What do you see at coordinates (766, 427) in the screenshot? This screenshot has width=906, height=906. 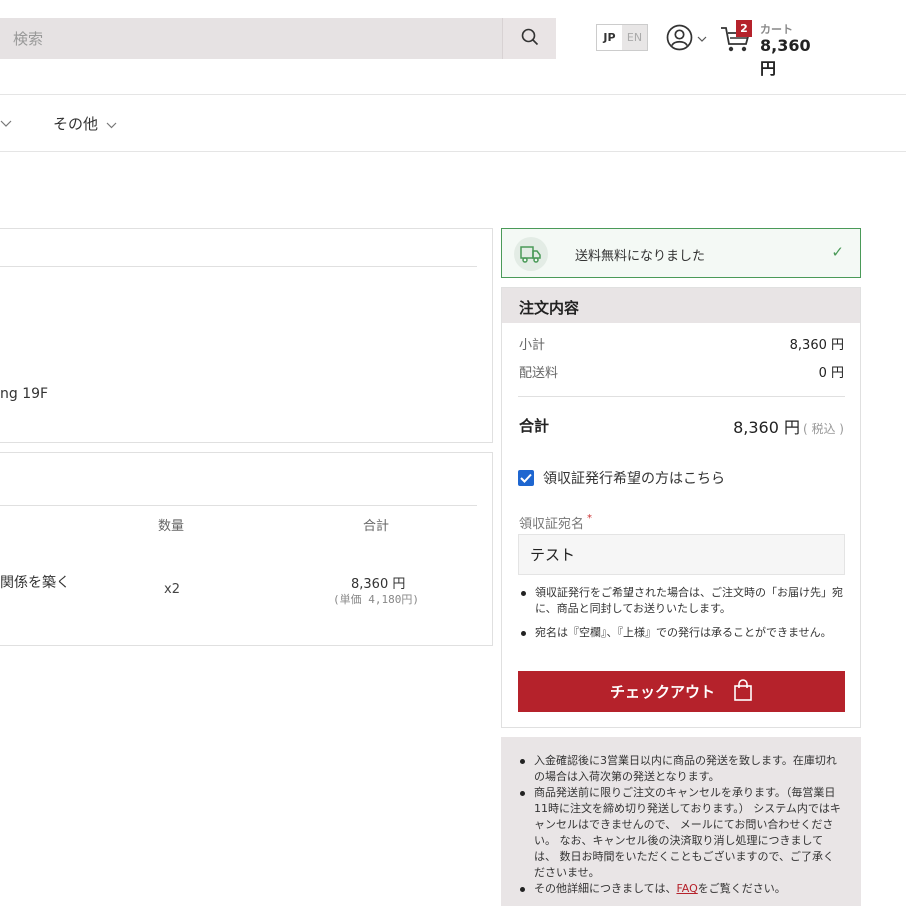 I see `total-amount: 8,360 円` at bounding box center [766, 427].